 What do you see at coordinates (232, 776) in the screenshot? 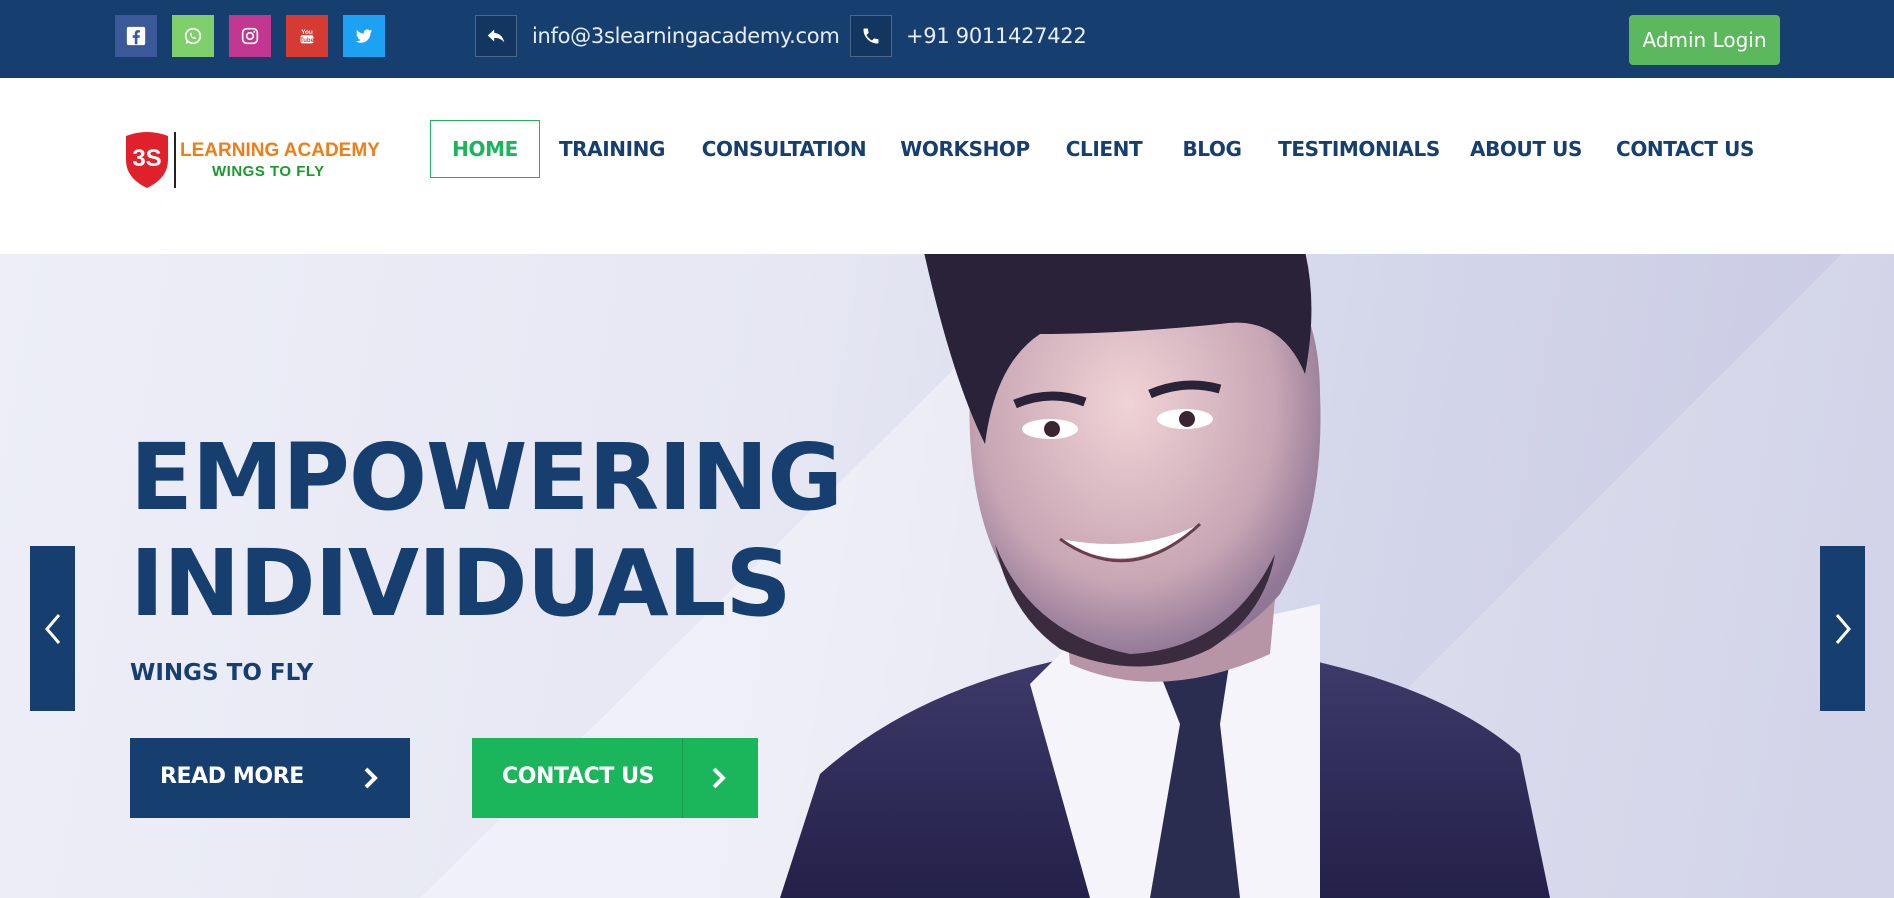
I see `read-more-label: READ MORE` at bounding box center [232, 776].